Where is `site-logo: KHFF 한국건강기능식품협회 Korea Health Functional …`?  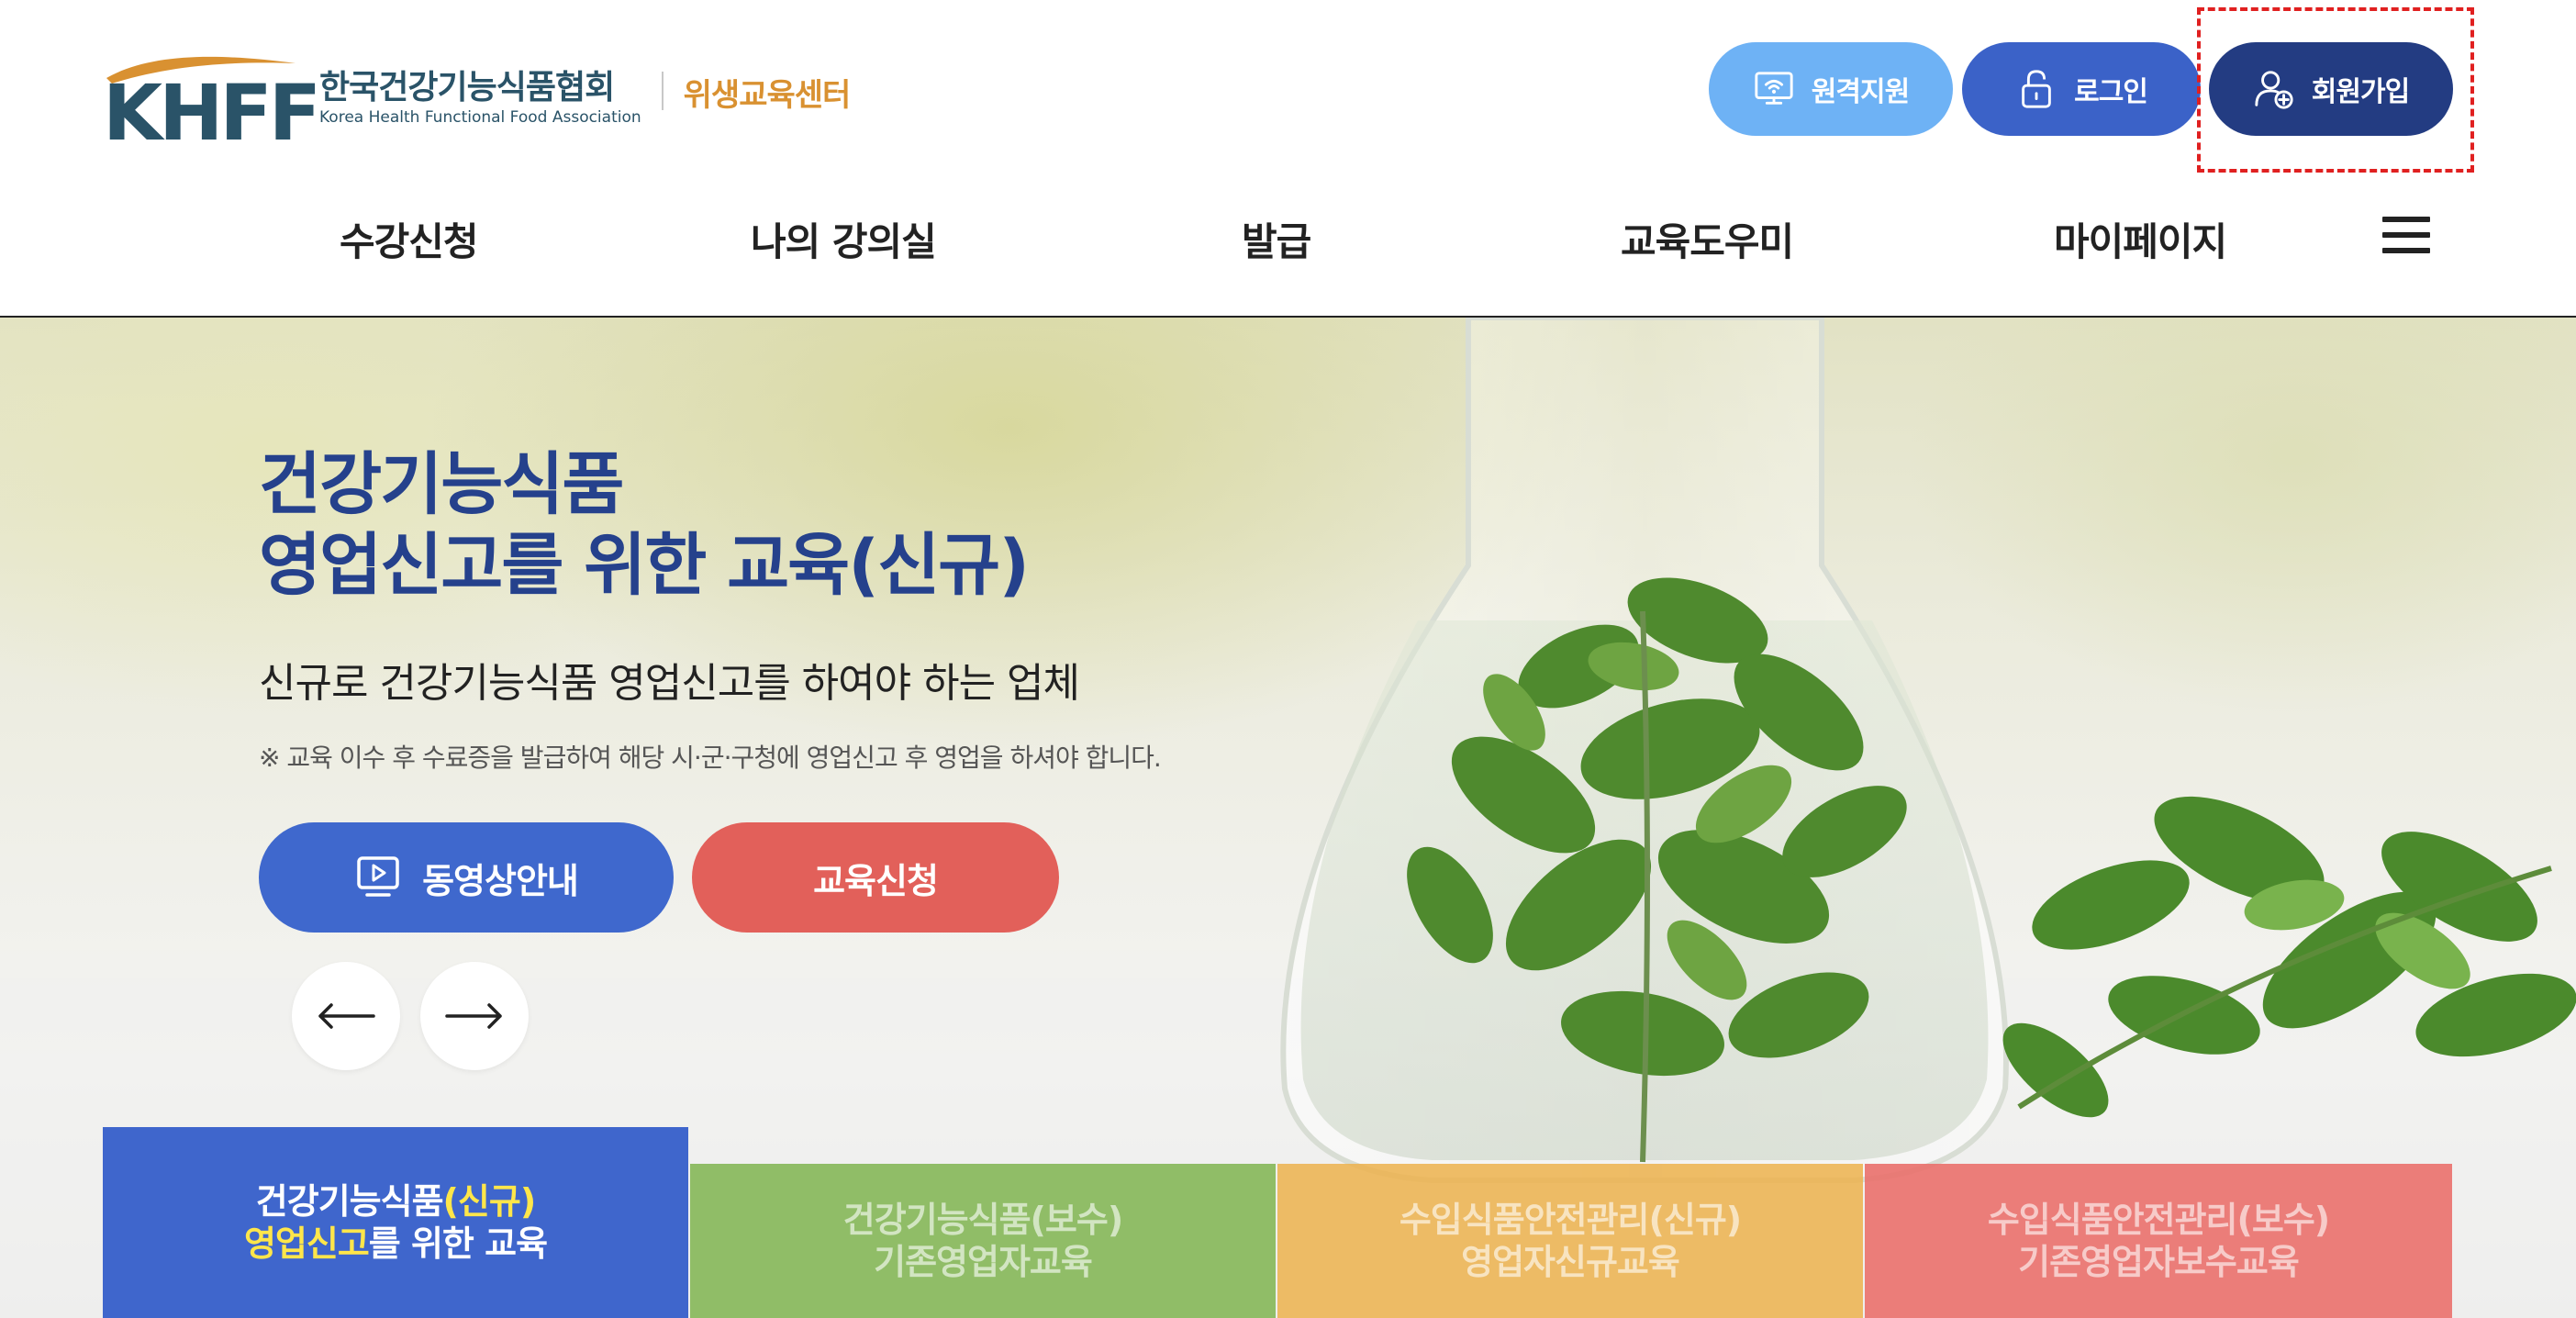 site-logo: KHFF 한국건강기능식품협회 Korea Health Functional … is located at coordinates (477, 99).